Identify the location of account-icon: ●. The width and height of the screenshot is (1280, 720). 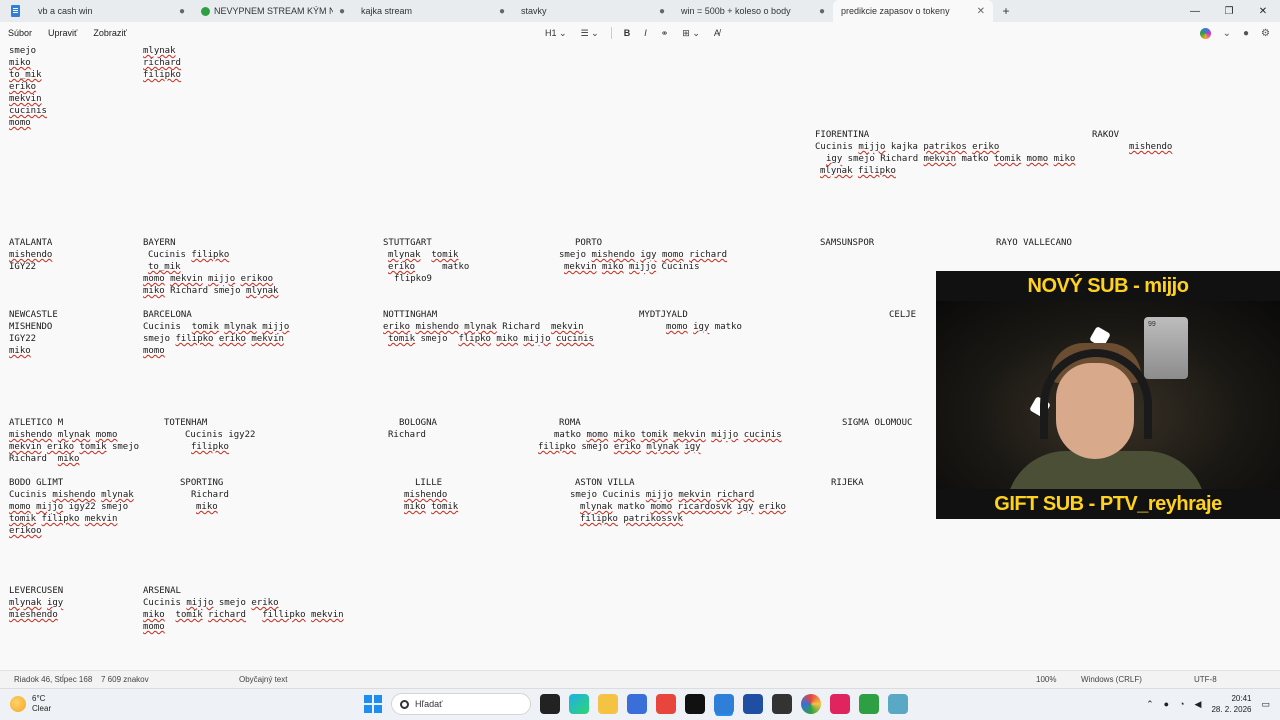
(1246, 33).